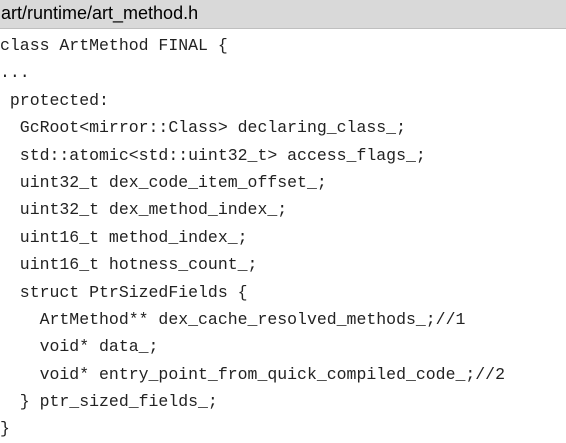 The height and width of the screenshot is (443, 566). Describe the element at coordinates (283, 14) in the screenshot. I see `file-header: art/runtime/art_method.h` at that location.